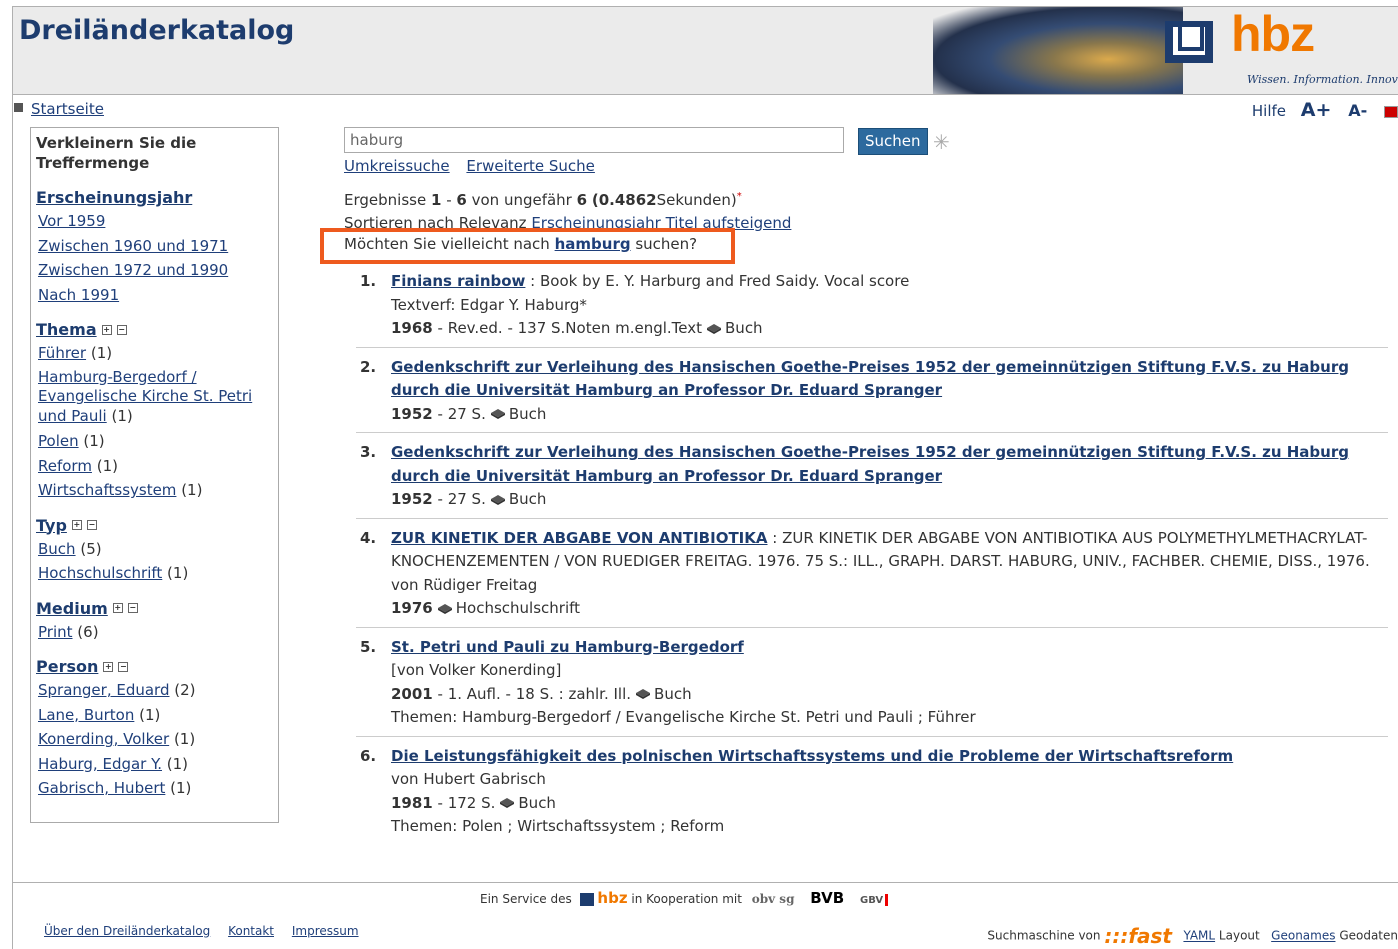 The width and height of the screenshot is (1398, 949). I want to click on facet-thema-item: Polen, so click(58, 441).